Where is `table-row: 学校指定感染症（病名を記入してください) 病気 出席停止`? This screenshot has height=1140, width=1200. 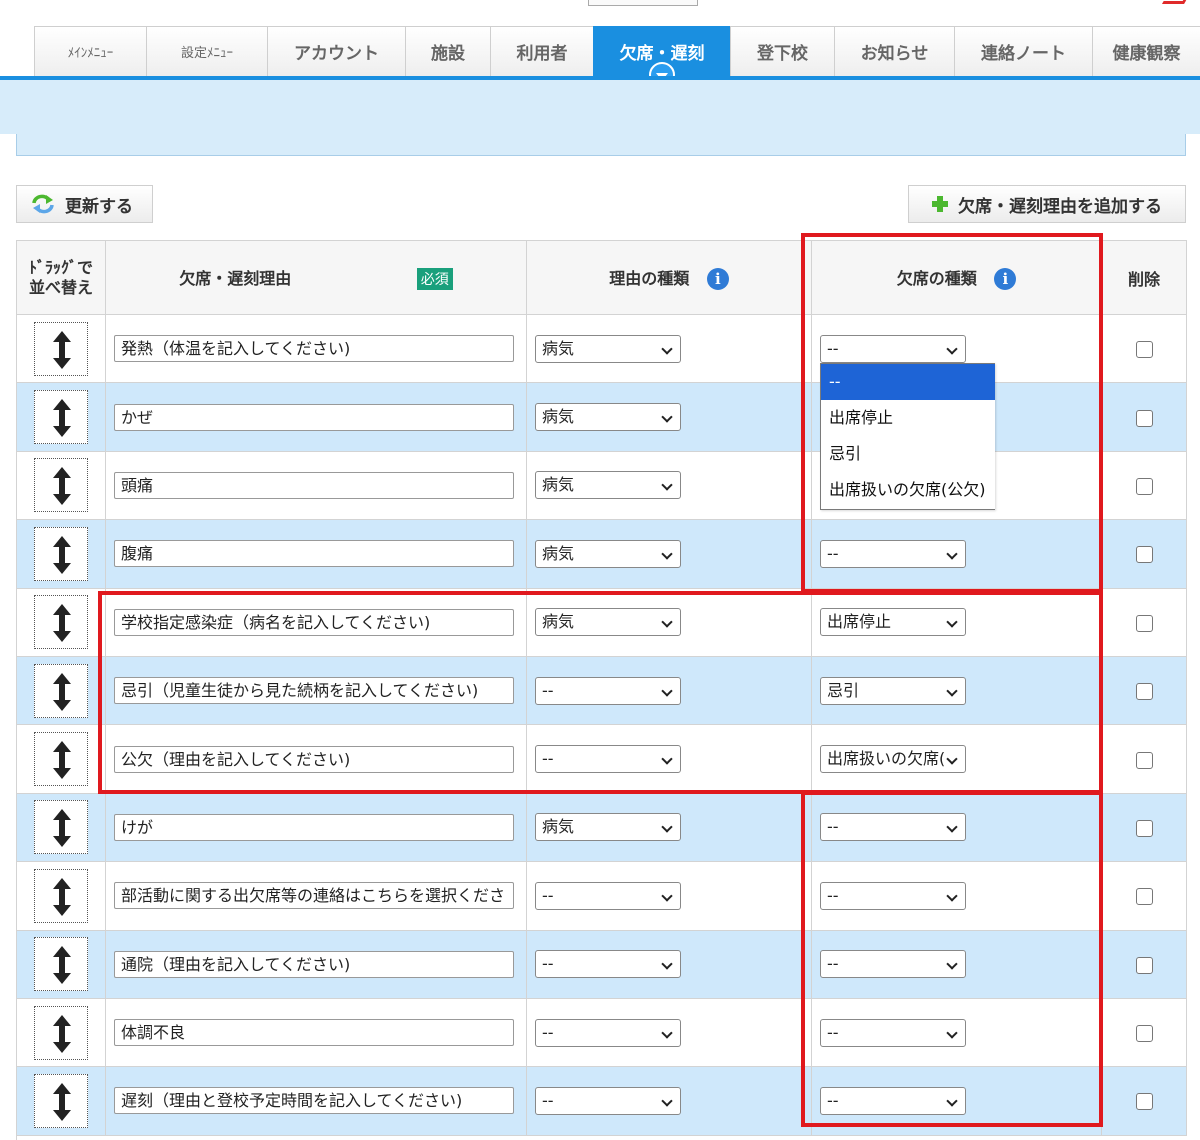 table-row: 学校指定感染症（病名を記入してください) 病気 出席停止 is located at coordinates (601, 622).